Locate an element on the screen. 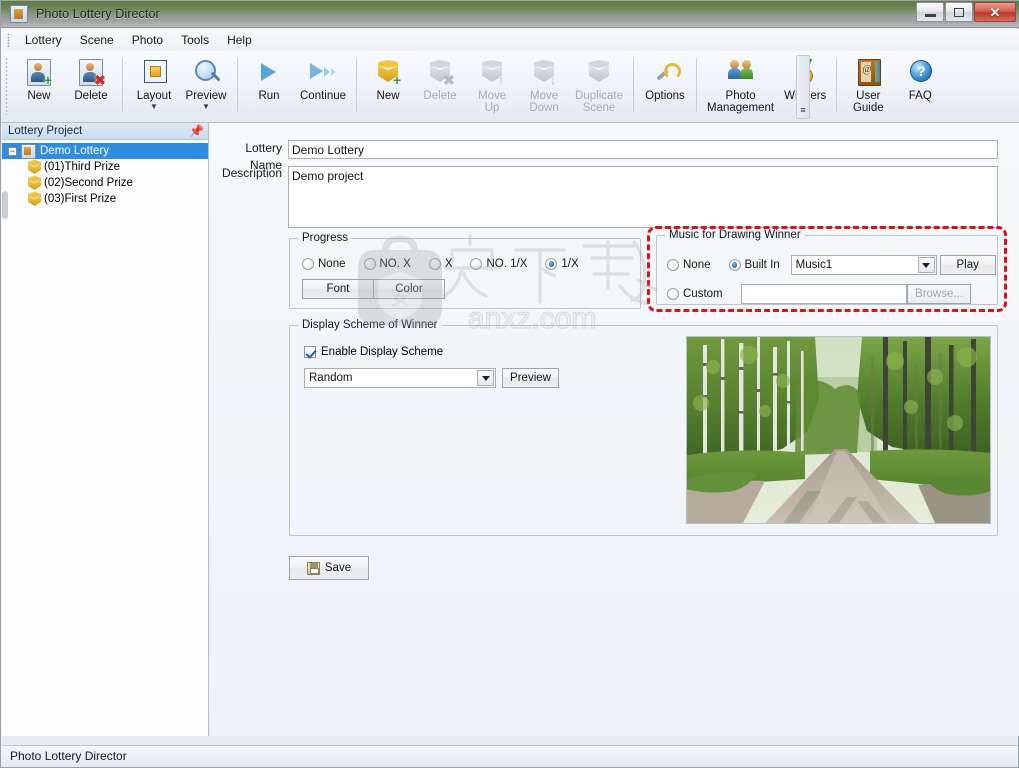  pin-icon: 📌 is located at coordinates (196, 131).